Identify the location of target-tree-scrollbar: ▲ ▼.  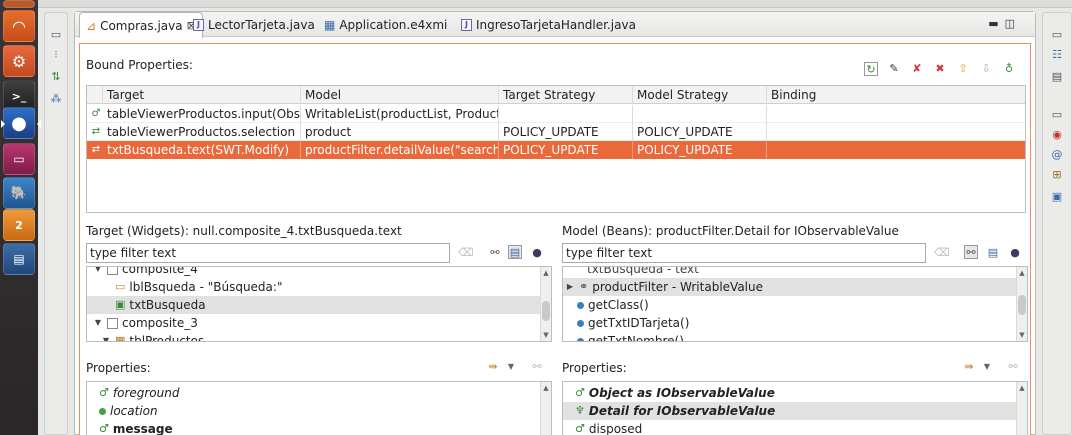
(545, 304).